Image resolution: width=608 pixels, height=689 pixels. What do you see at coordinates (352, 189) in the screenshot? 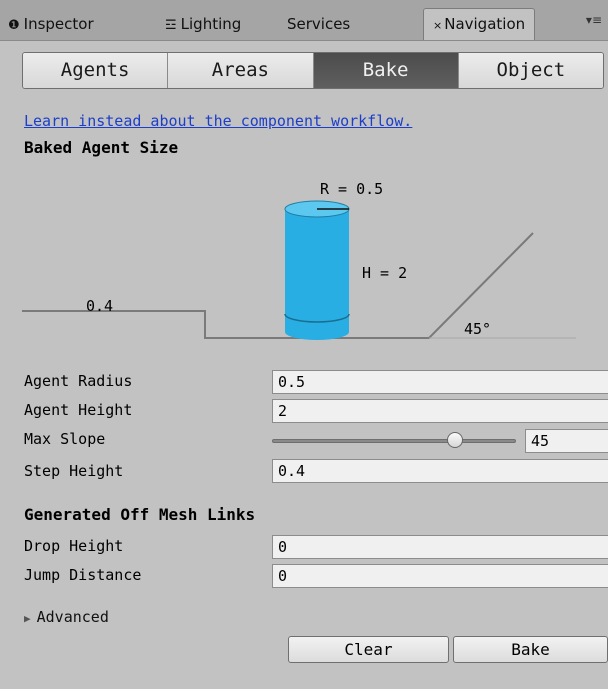
I see `radius-label: R = 0.5` at bounding box center [352, 189].